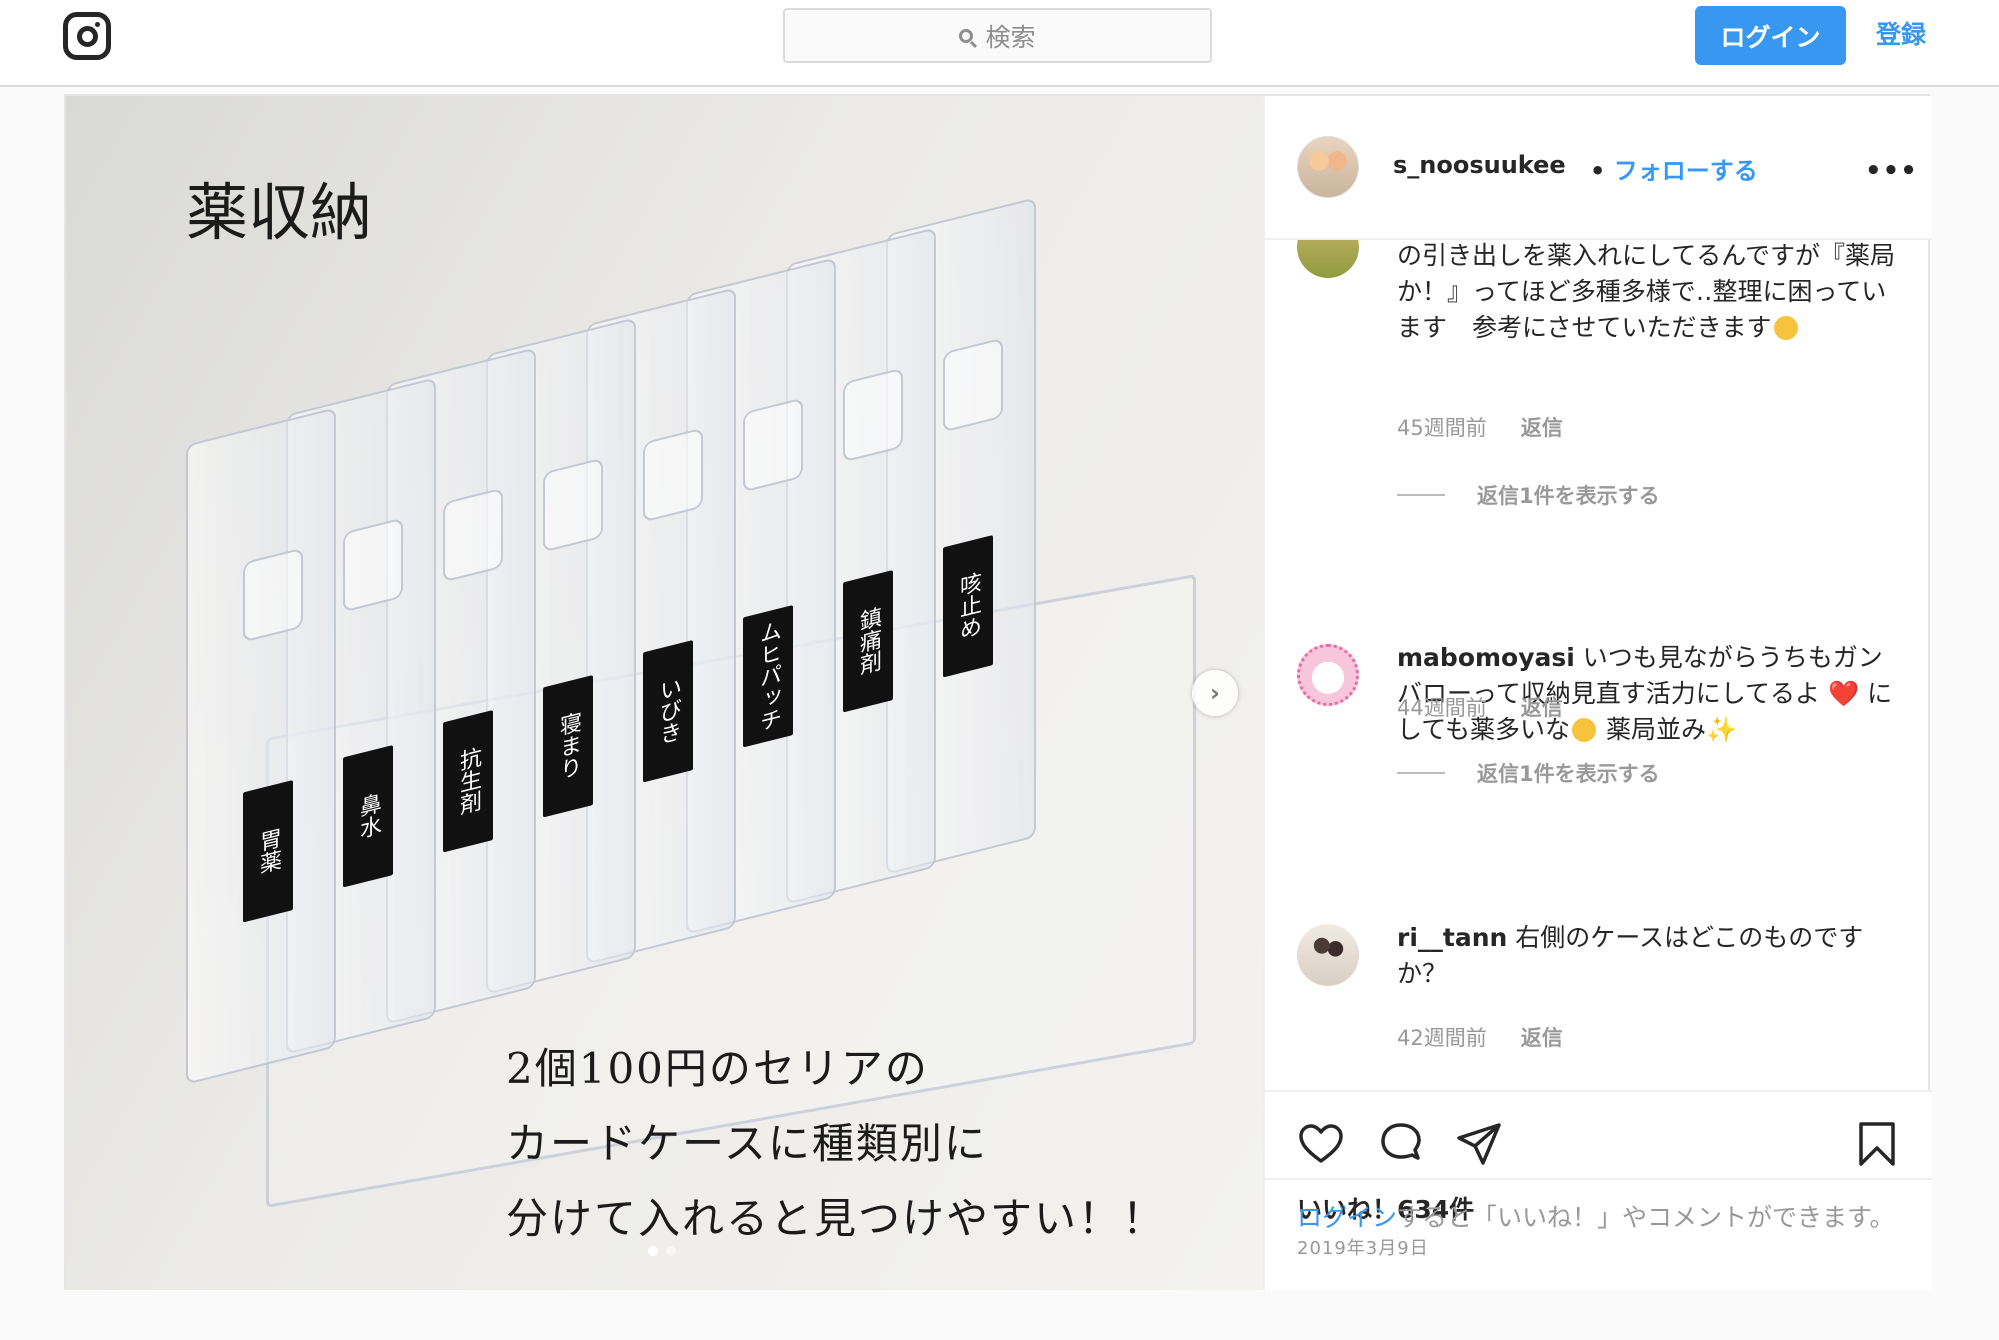 The height and width of the screenshot is (1340, 1999). I want to click on login-prompt: ログインすると「いいね！」やコメントができます。, so click(1598, 1234).